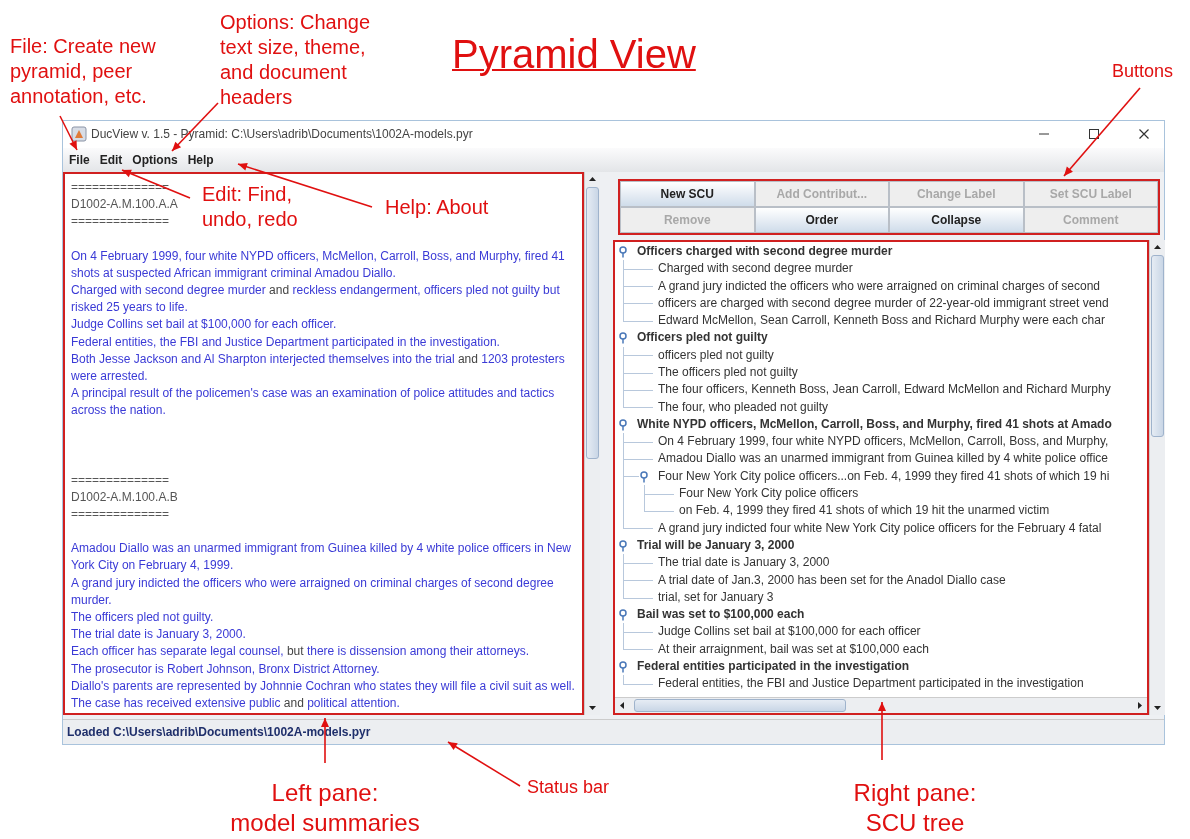 Image resolution: width=1190 pixels, height=839 pixels. Describe the element at coordinates (744, 562) in the screenshot. I see `tree-node: The trial date is January 3, 2000` at that location.